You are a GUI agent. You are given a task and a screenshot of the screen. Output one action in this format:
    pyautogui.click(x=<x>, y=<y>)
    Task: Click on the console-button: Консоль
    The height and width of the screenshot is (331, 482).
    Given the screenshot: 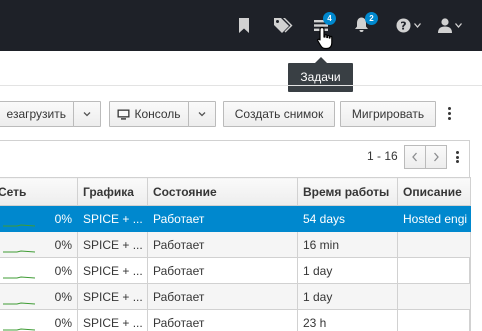 What is the action you would take?
    pyautogui.click(x=149, y=114)
    